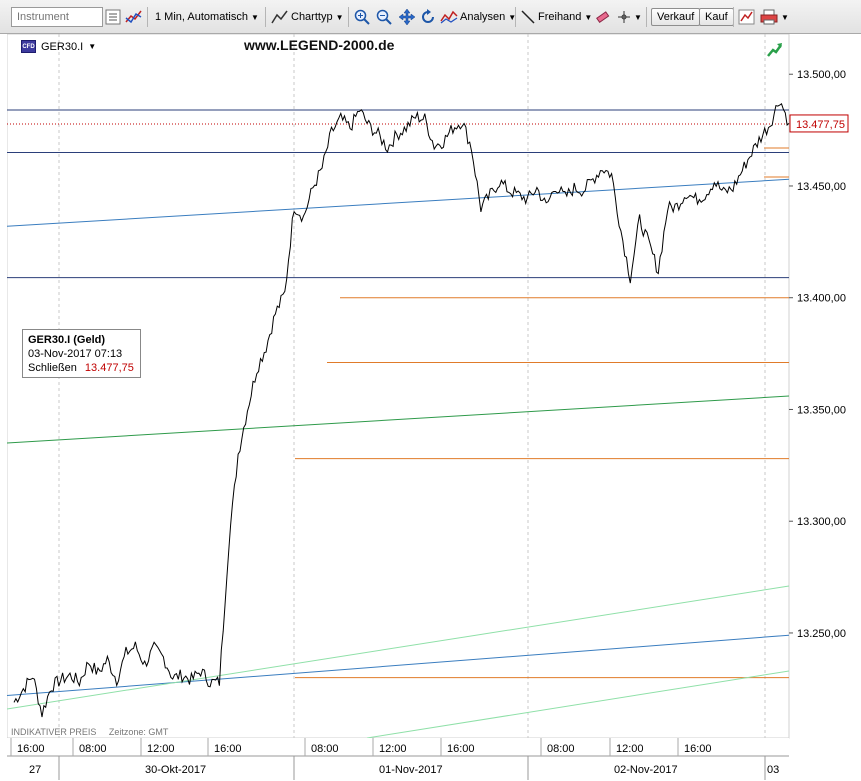  Describe the element at coordinates (109, 368) in the screenshot. I see `info-close-value: 13.477,75` at that location.